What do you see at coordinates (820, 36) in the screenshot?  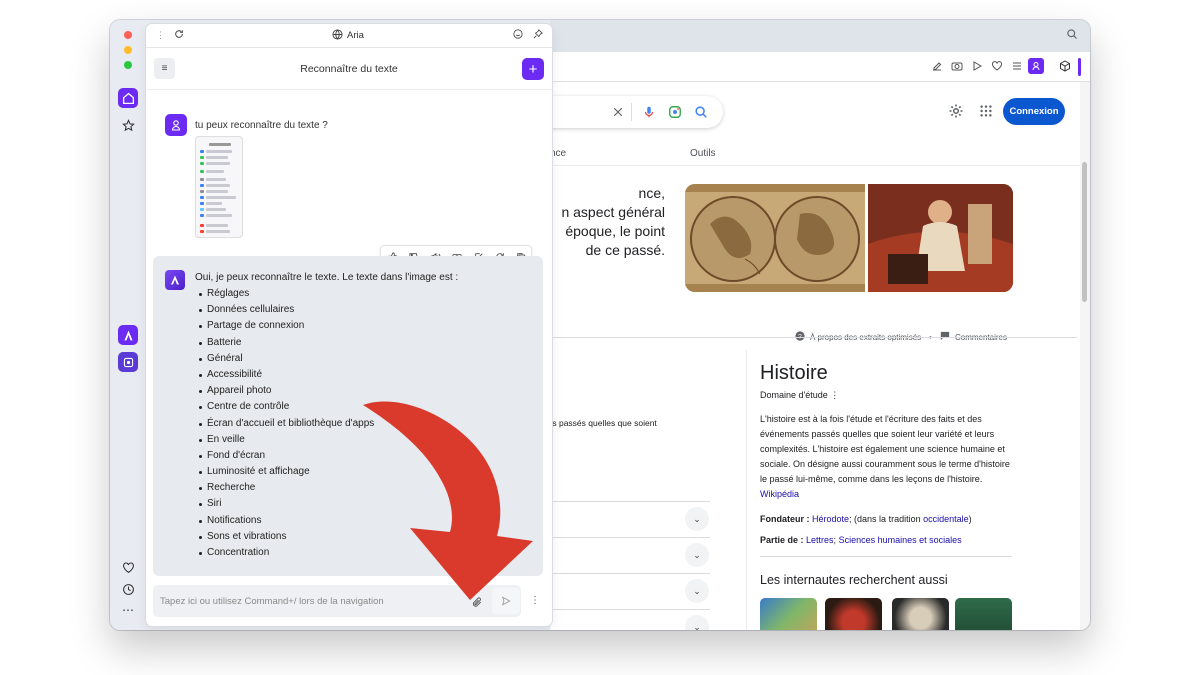 I see `tab-bar` at bounding box center [820, 36].